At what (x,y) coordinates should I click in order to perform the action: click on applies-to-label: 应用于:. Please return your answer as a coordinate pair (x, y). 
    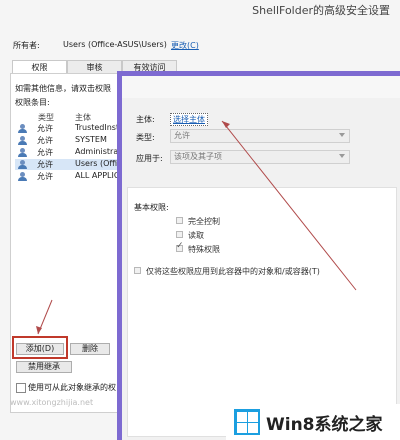
    Looking at the image, I should click on (149, 158).